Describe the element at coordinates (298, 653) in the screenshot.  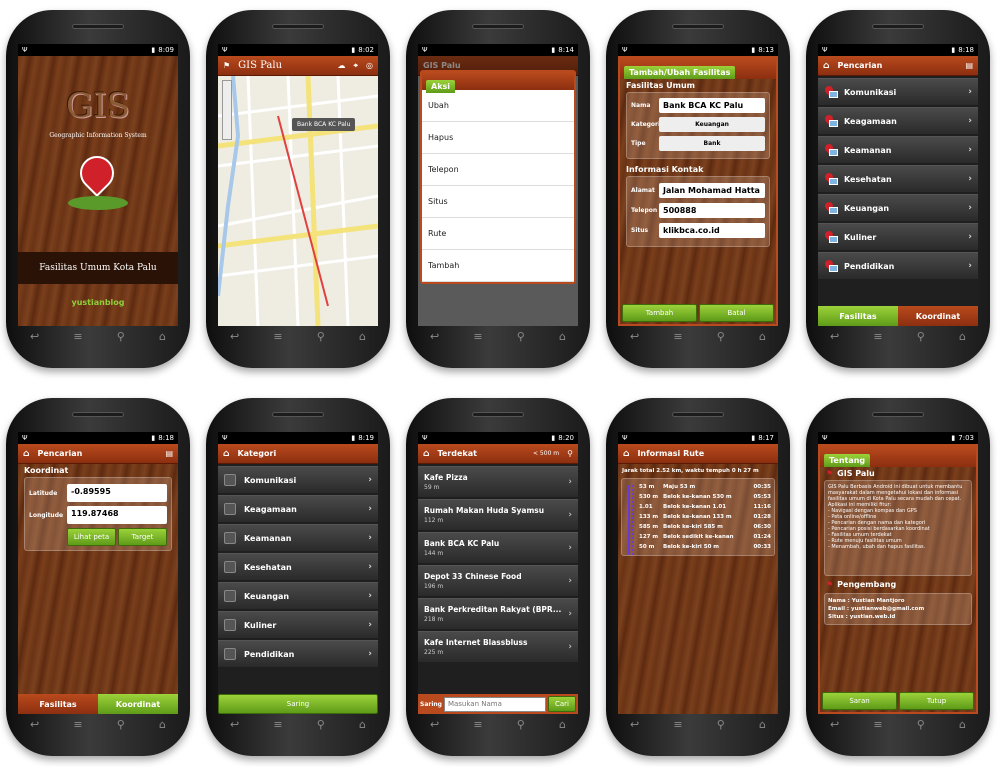
I see `list-item: Pendidikan ›` at that location.